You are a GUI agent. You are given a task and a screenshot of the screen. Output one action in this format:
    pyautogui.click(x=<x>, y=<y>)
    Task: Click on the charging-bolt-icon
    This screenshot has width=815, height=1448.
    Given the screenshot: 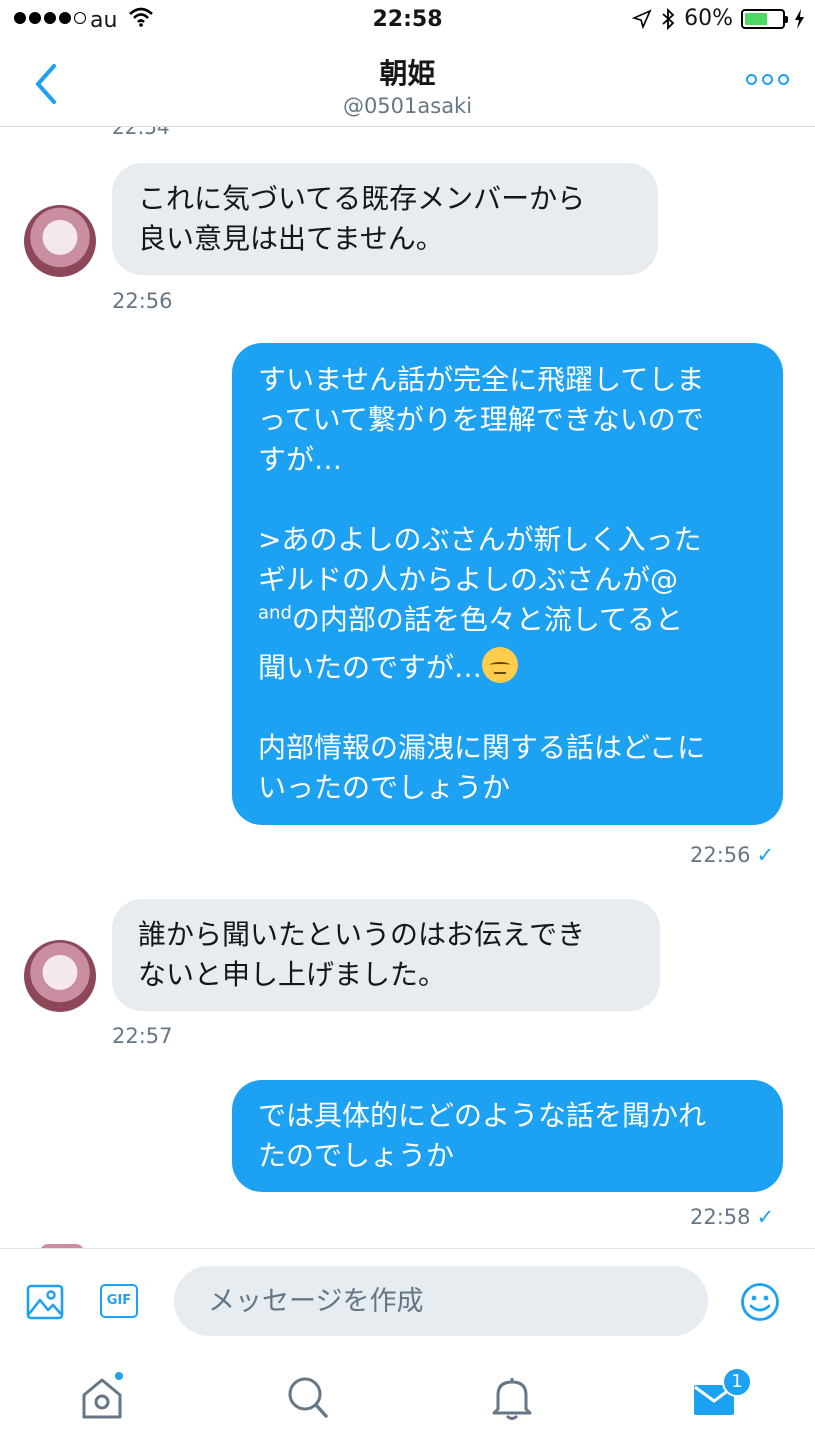 What is the action you would take?
    pyautogui.click(x=799, y=18)
    